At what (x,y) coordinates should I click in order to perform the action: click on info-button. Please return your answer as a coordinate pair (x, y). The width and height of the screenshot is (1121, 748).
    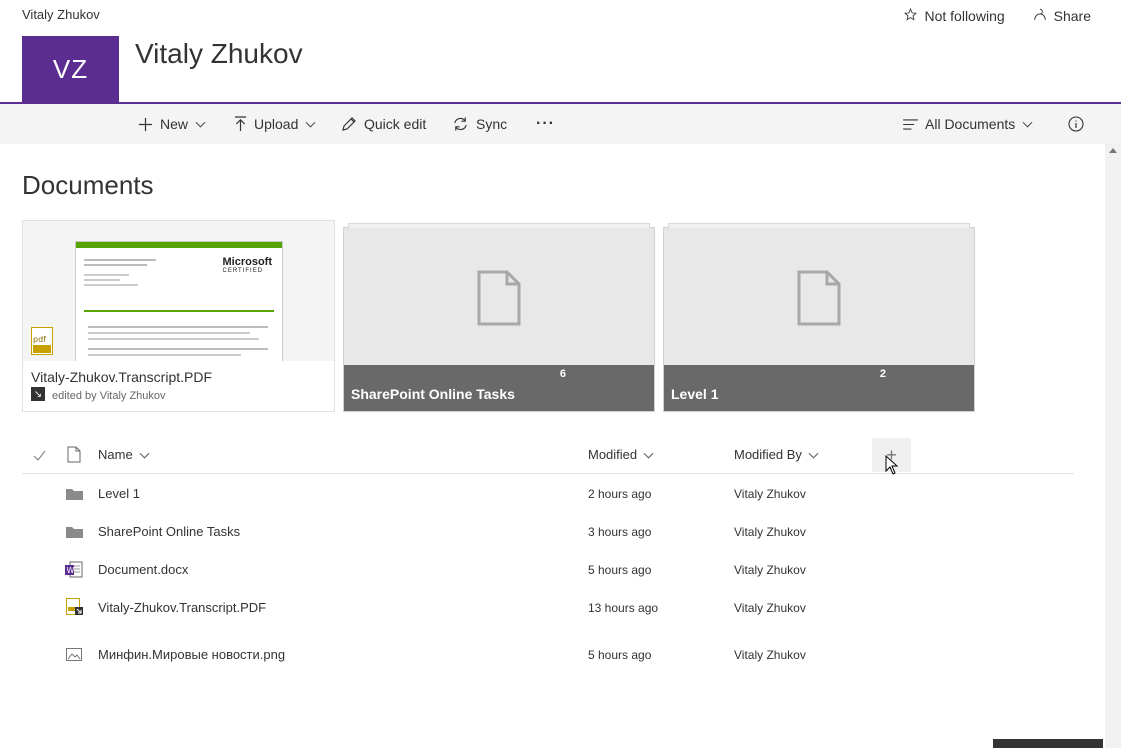
    Looking at the image, I should click on (1076, 124).